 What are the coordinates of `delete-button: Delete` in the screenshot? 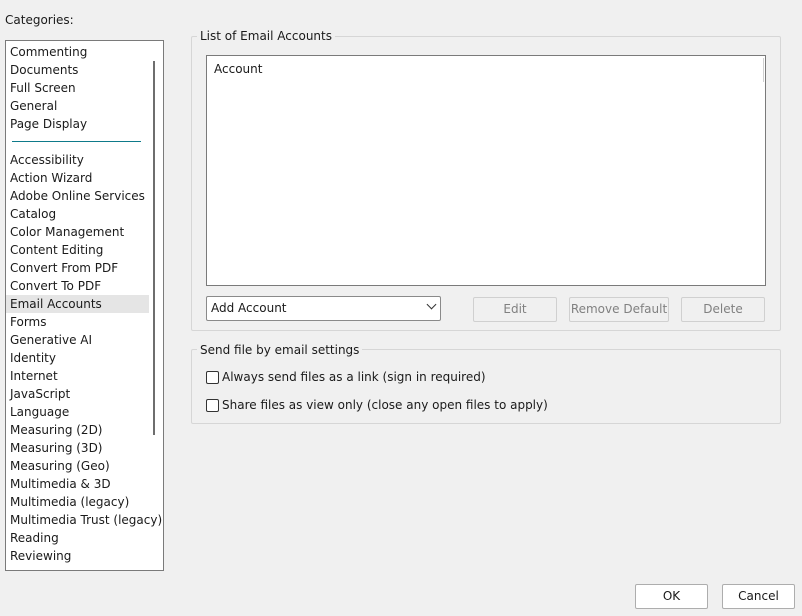 It's located at (723, 309).